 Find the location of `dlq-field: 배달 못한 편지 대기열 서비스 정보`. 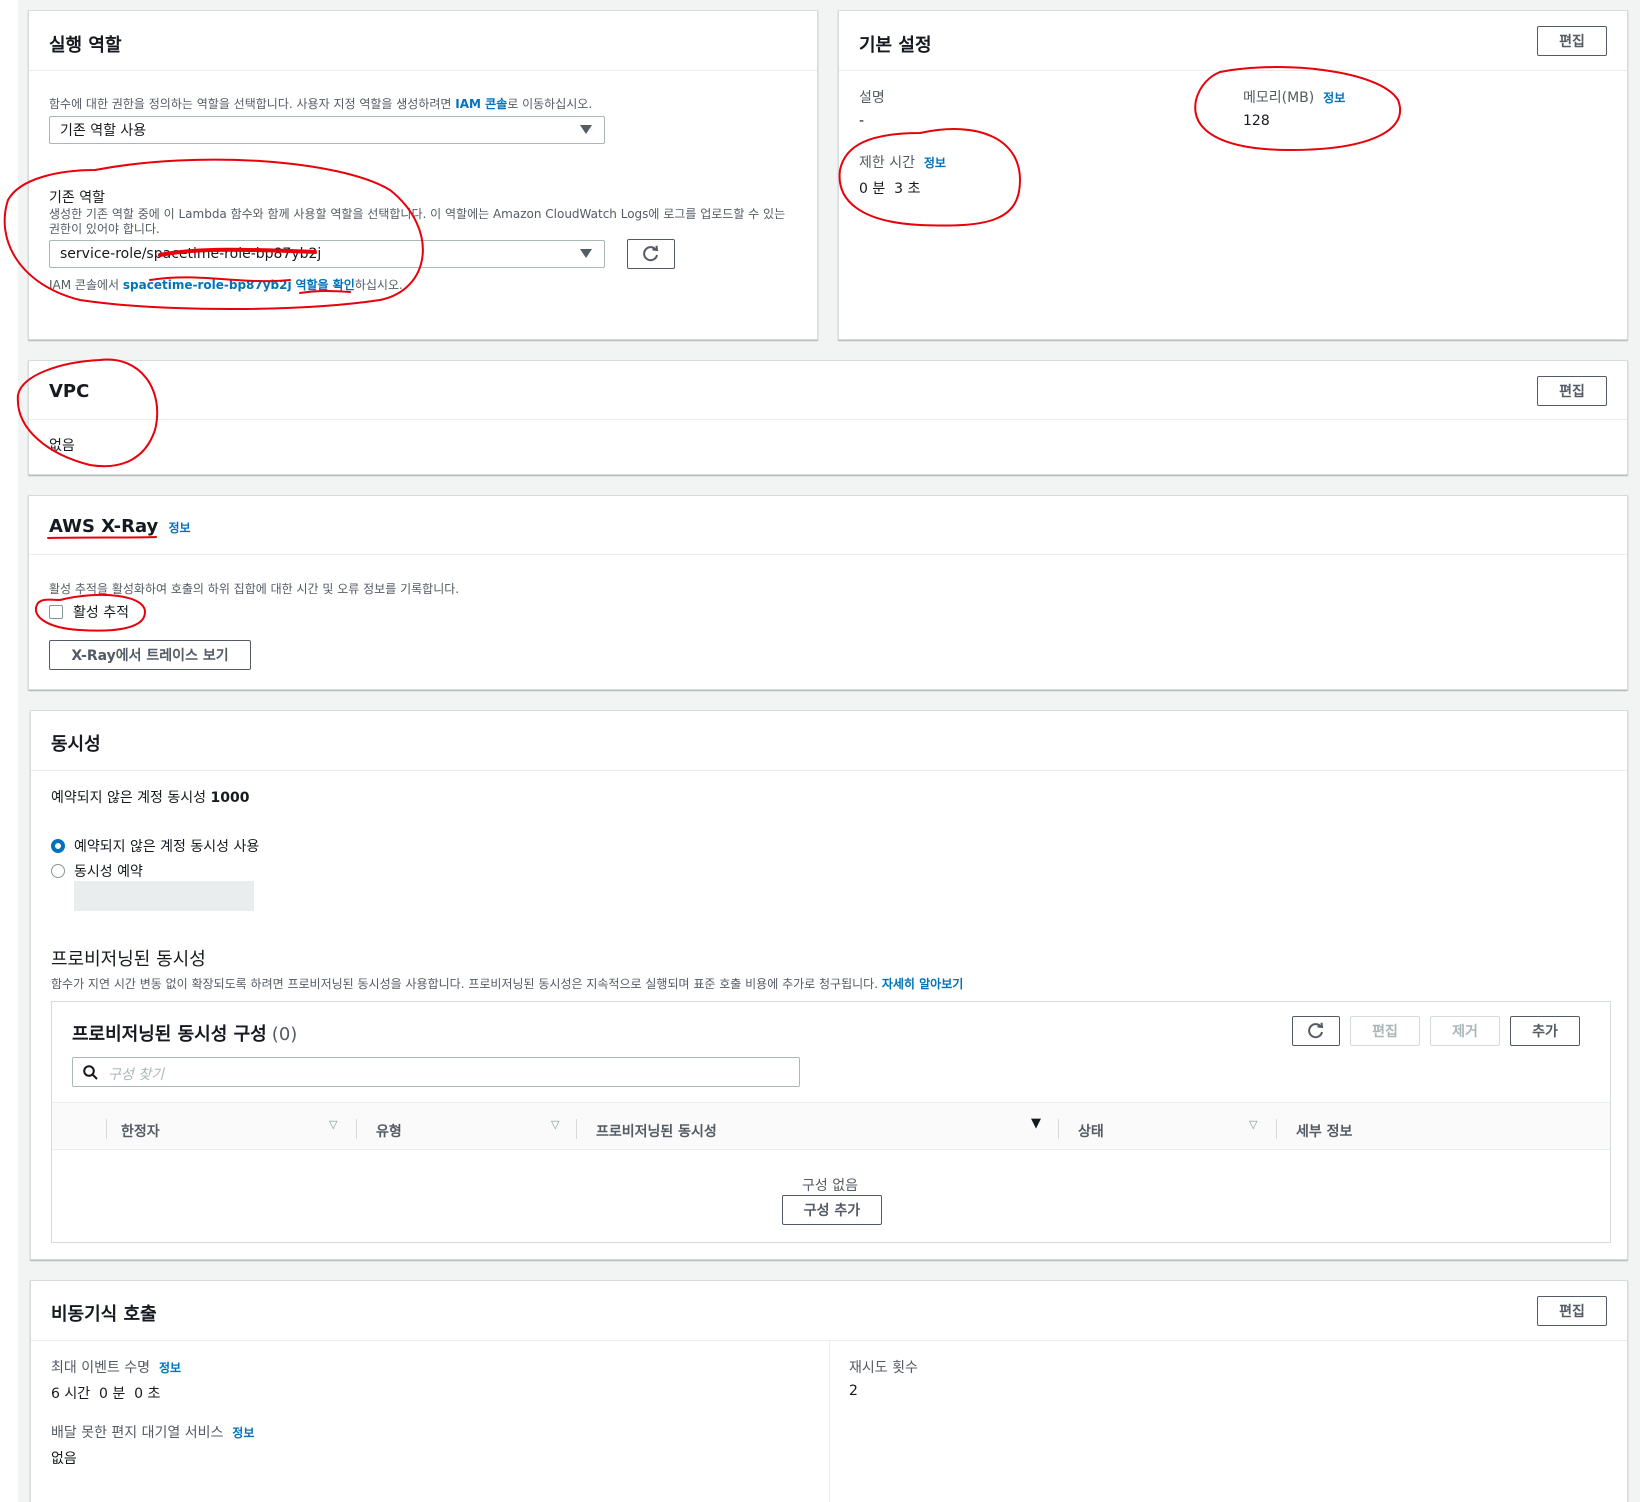

dlq-field: 배달 못한 편지 대기열 서비스 정보 is located at coordinates (152, 1432).